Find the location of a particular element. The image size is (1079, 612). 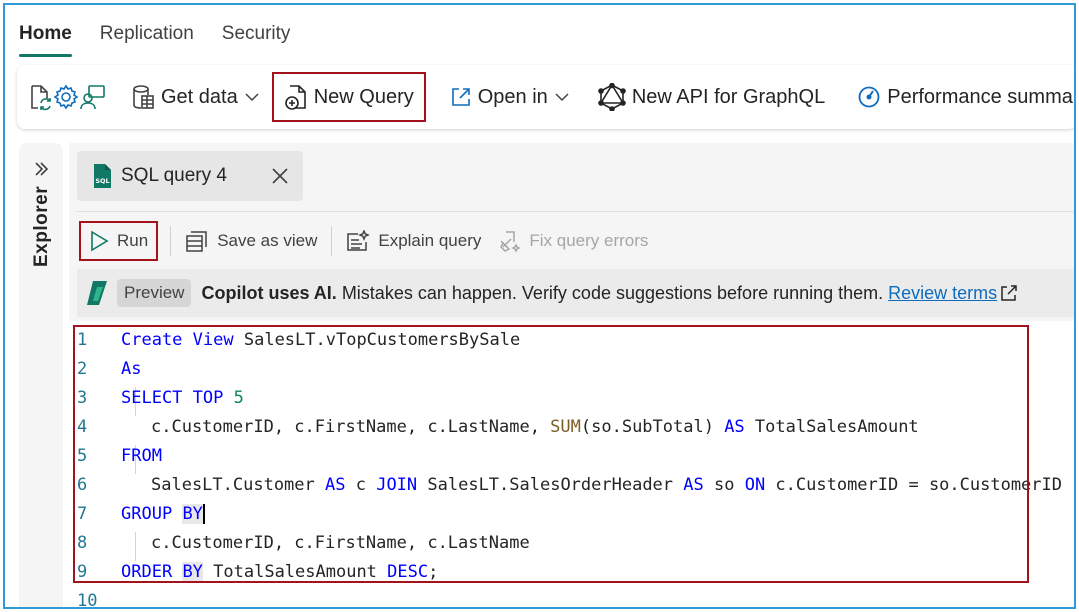

gauge-icon is located at coordinates (869, 97).